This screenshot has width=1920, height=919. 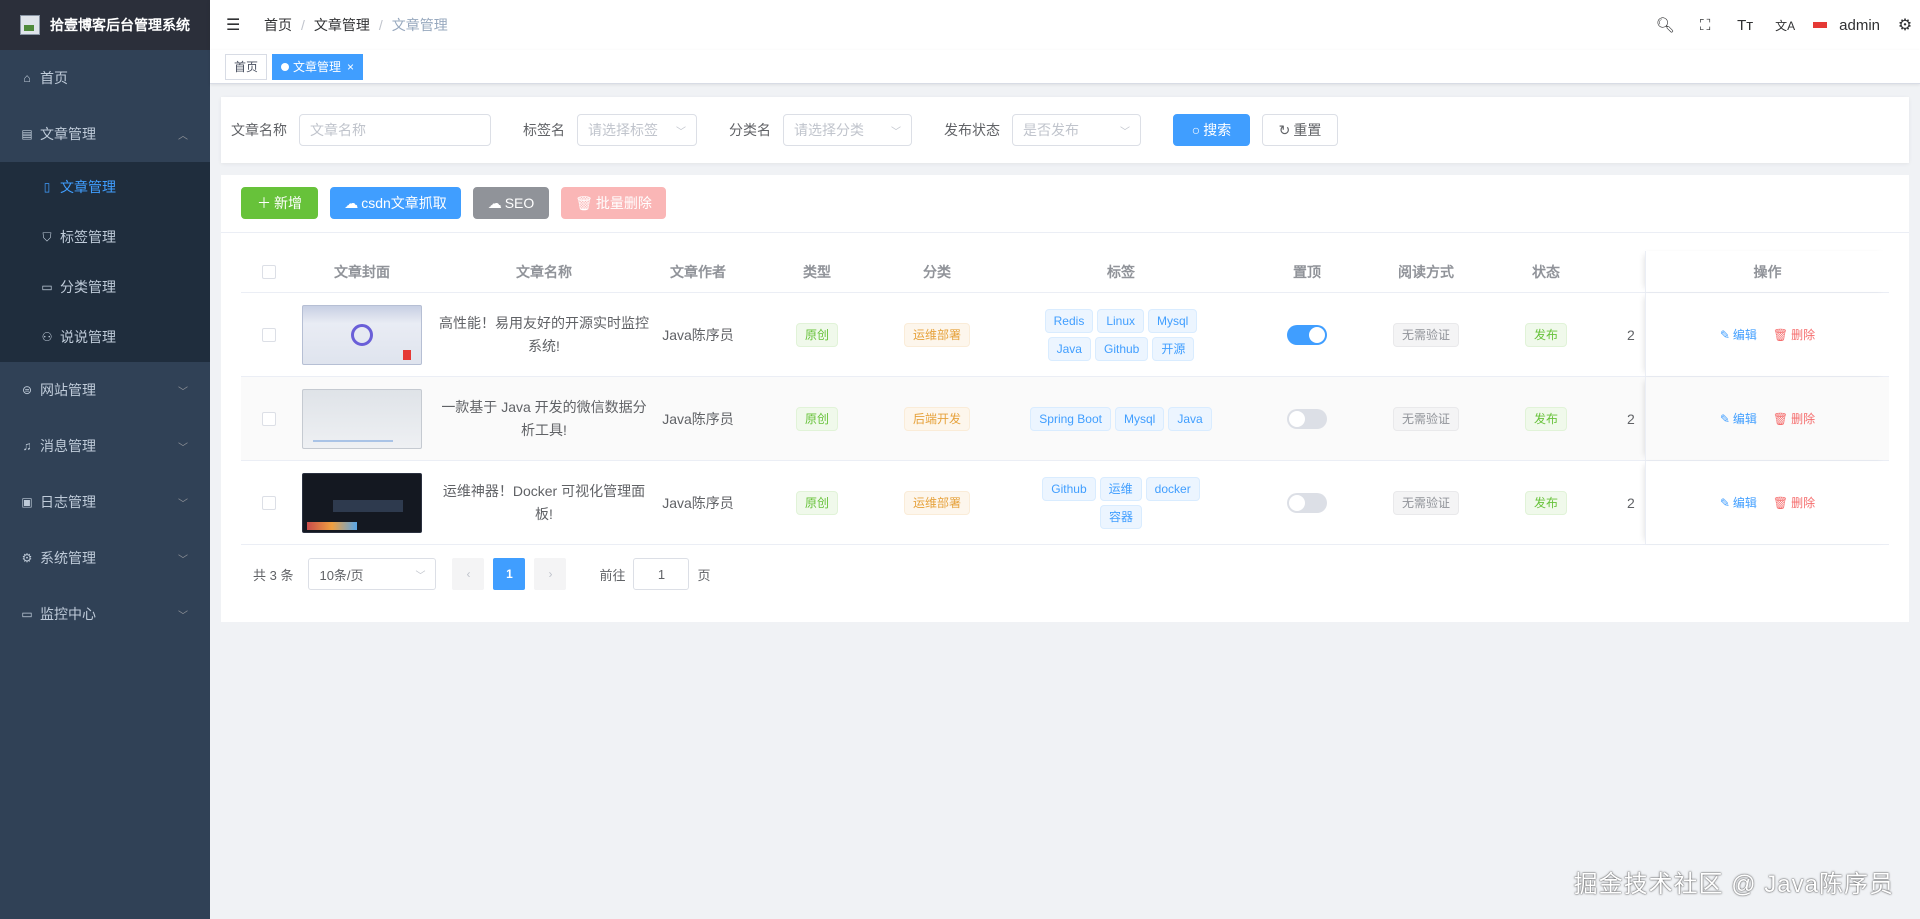 I want to click on close-icon: ×, so click(x=350, y=67).